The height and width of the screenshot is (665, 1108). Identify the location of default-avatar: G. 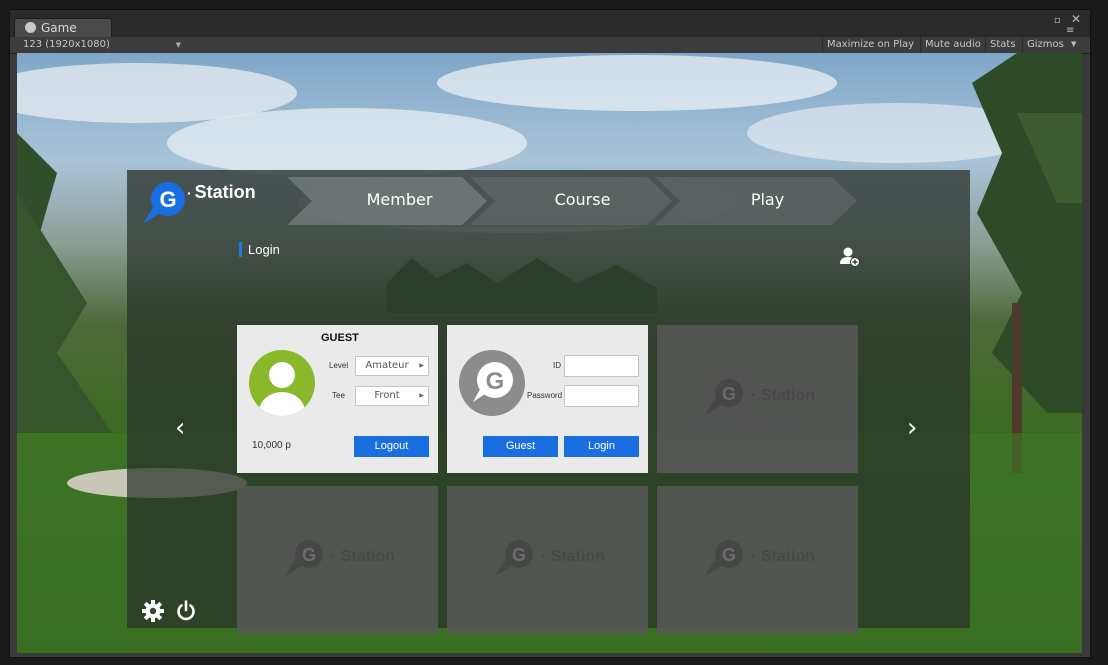
(492, 383).